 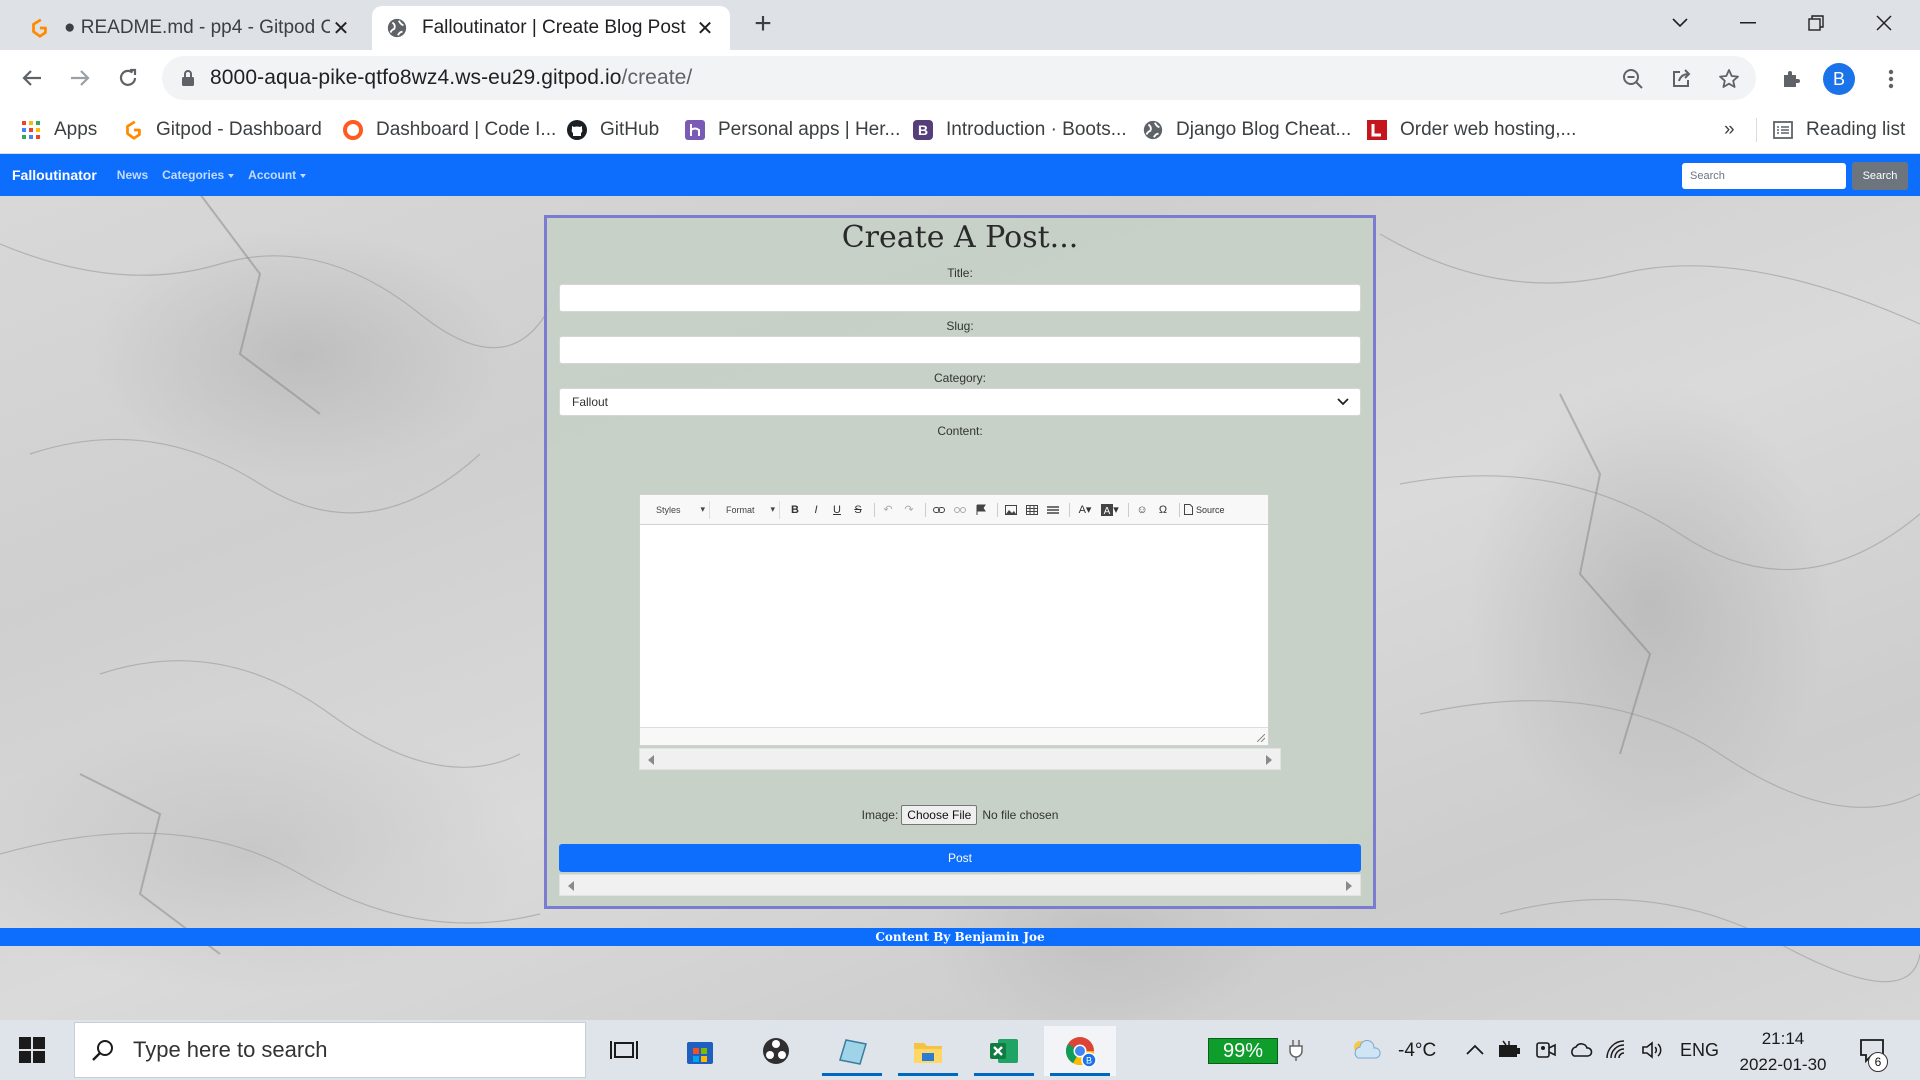 What do you see at coordinates (1261, 738) in the screenshot?
I see `resize-handle-icon` at bounding box center [1261, 738].